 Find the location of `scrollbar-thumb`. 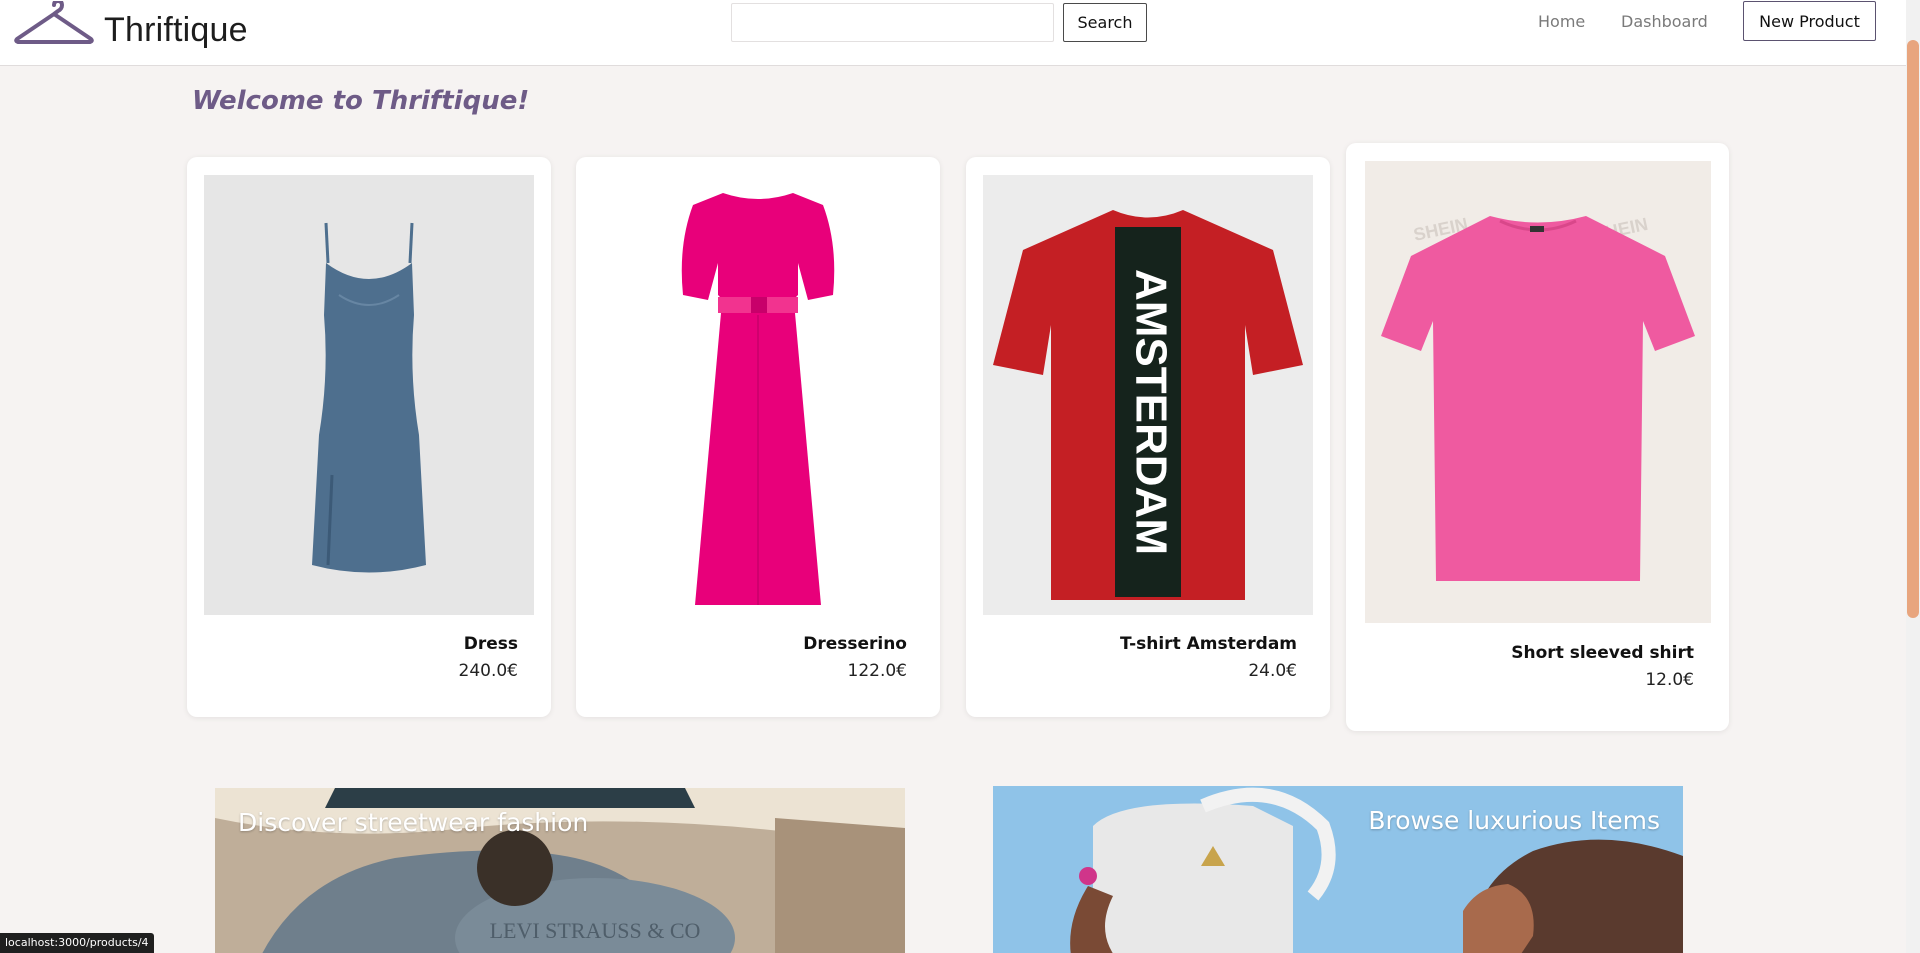

scrollbar-thumb is located at coordinates (1913, 329).